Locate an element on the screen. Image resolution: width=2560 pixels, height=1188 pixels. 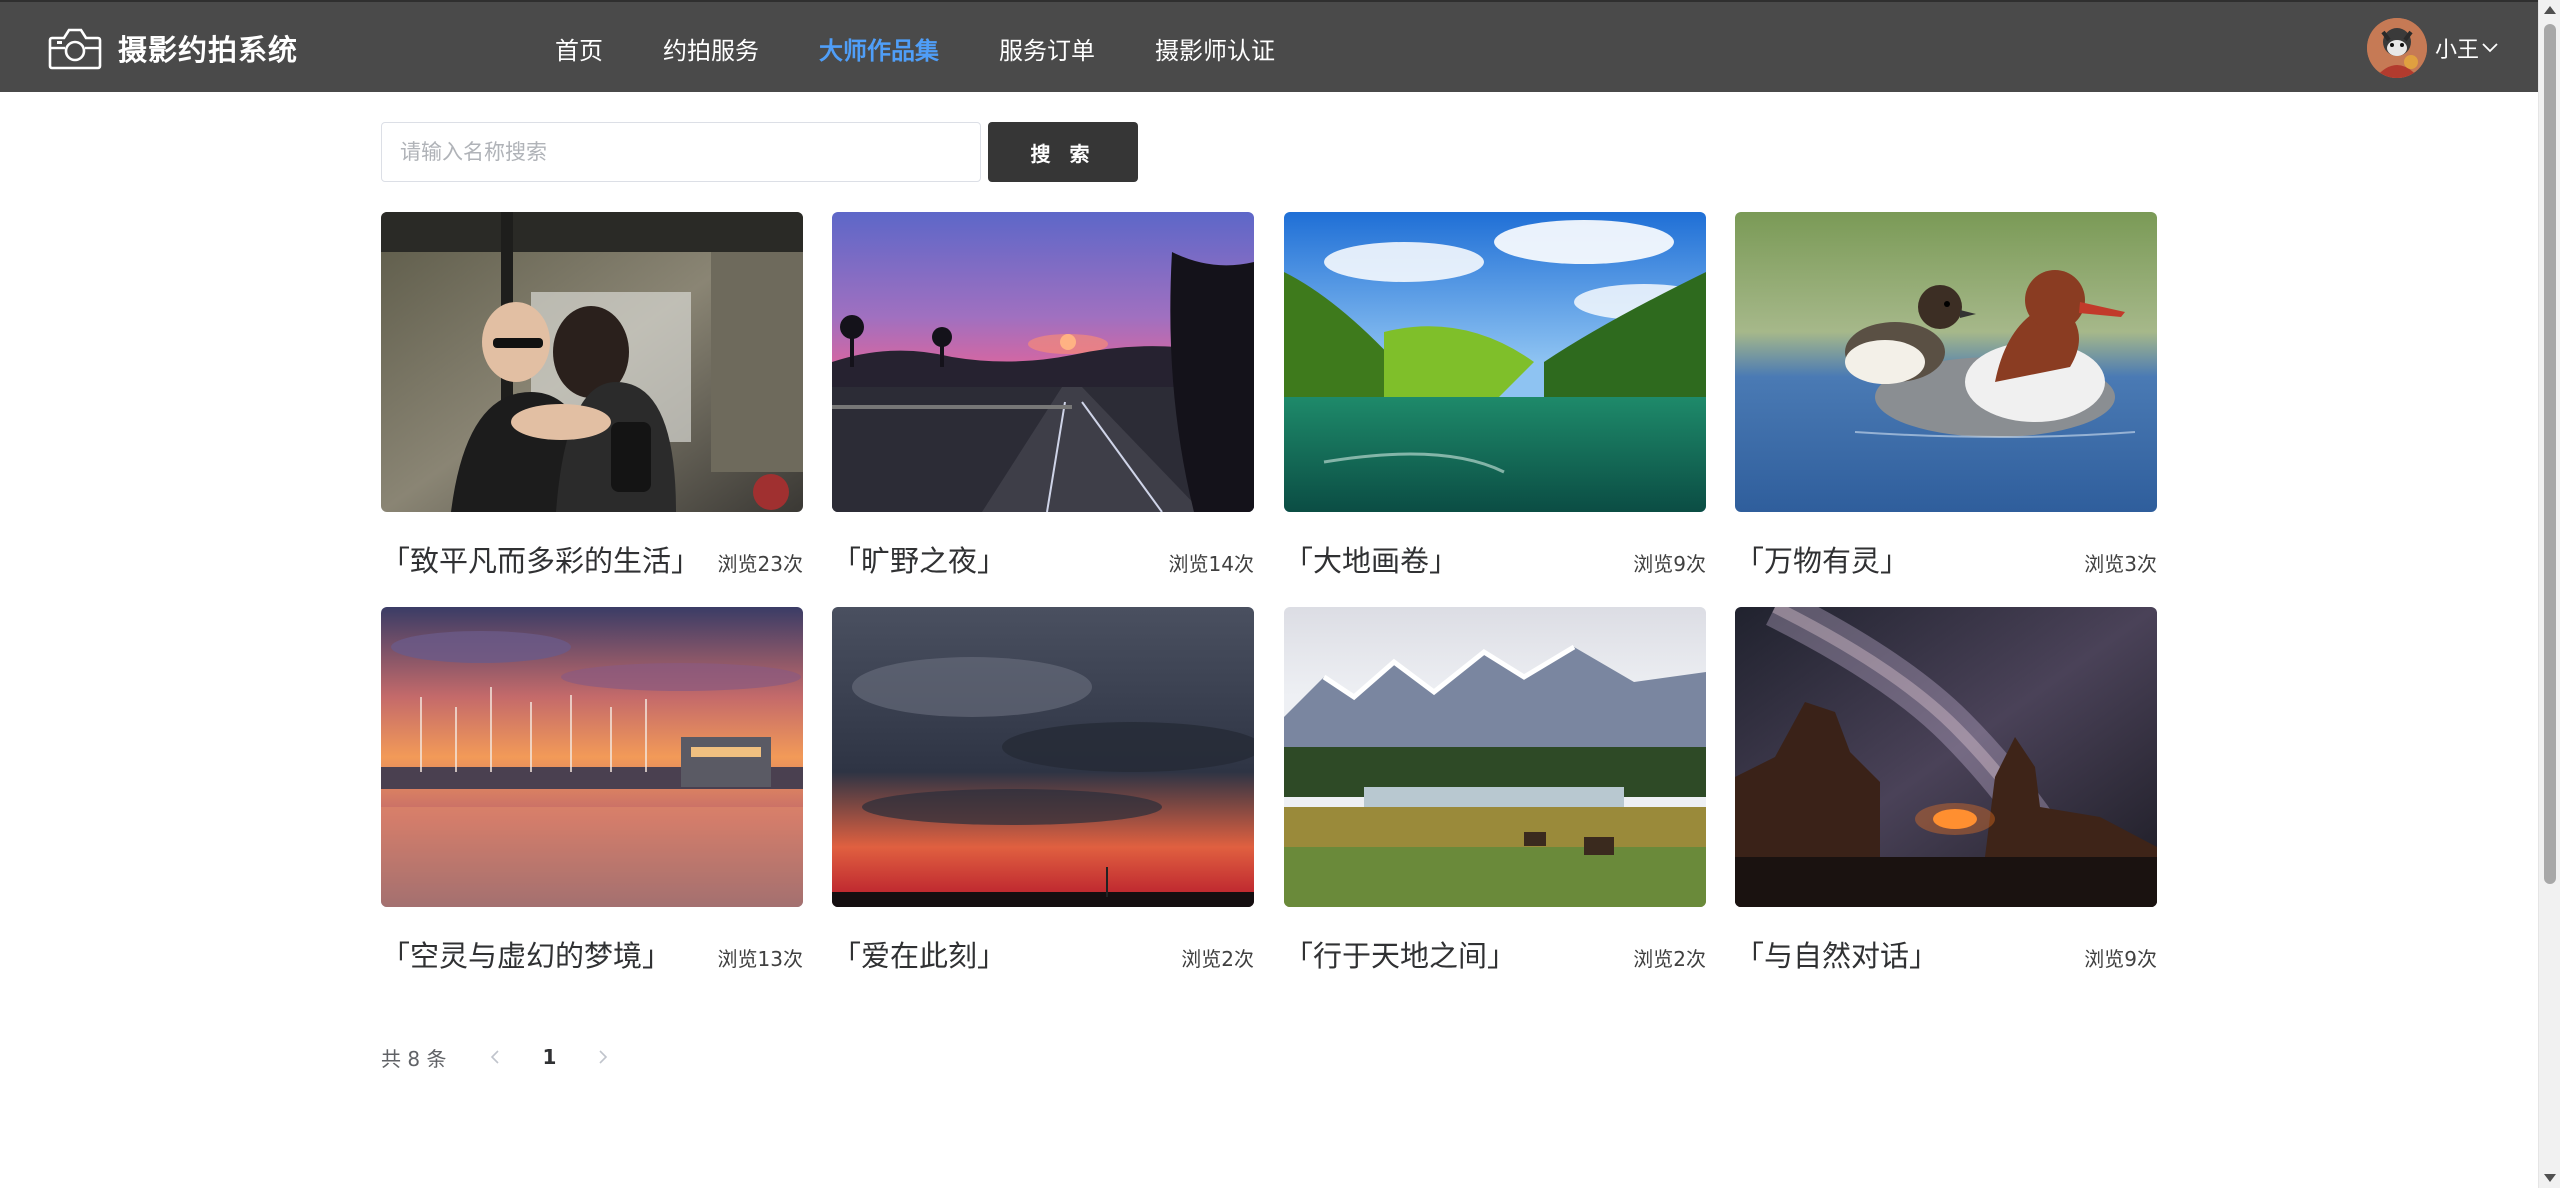
merganser-ducks-photo is located at coordinates (1946, 362).